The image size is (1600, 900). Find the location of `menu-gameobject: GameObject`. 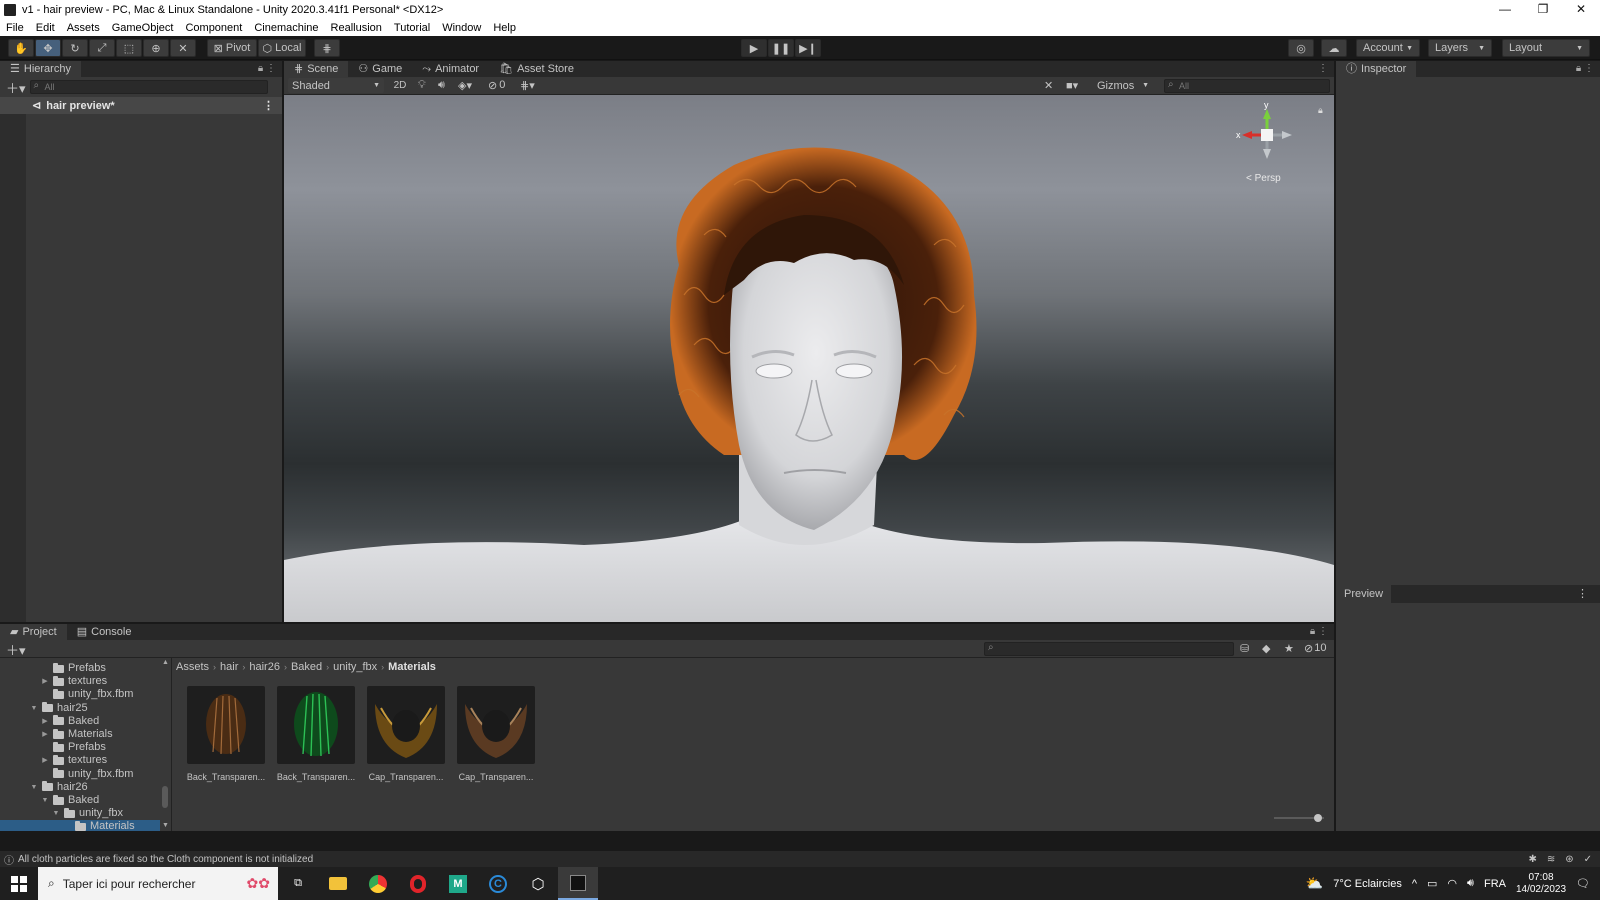

menu-gameobject: GameObject is located at coordinates (143, 28).